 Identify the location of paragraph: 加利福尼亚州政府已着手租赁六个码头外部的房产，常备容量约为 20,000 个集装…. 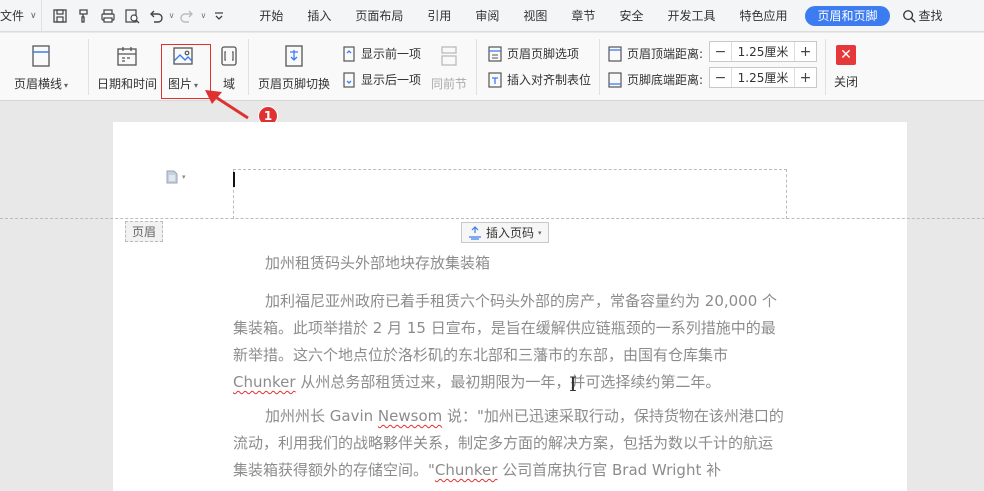
(505, 341).